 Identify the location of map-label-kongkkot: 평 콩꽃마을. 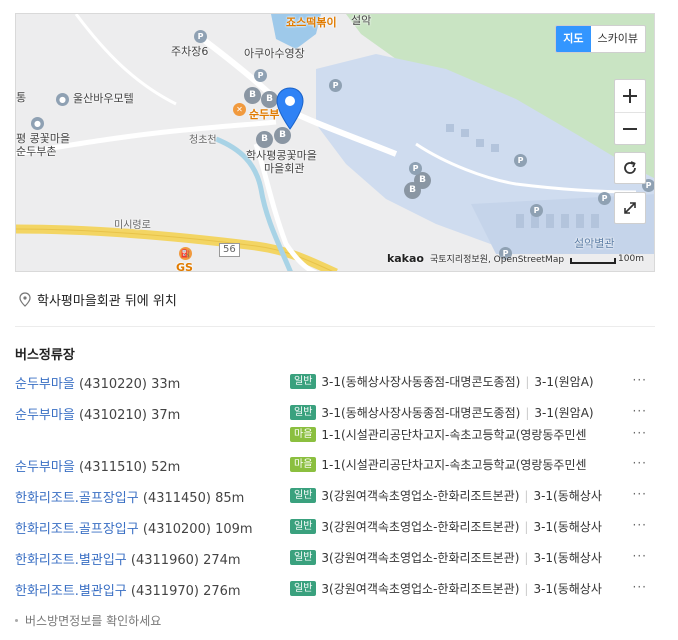
(43, 138).